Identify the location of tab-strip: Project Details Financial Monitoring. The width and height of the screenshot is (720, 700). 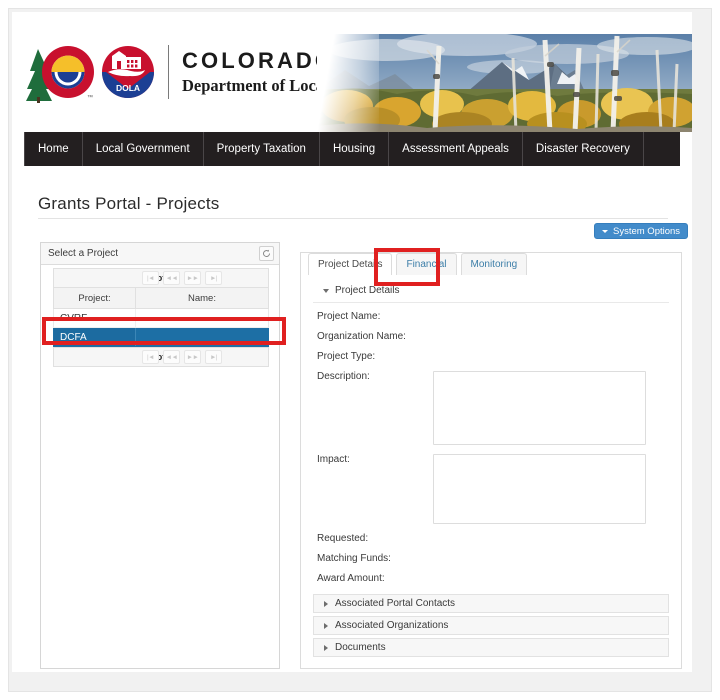
(418, 264).